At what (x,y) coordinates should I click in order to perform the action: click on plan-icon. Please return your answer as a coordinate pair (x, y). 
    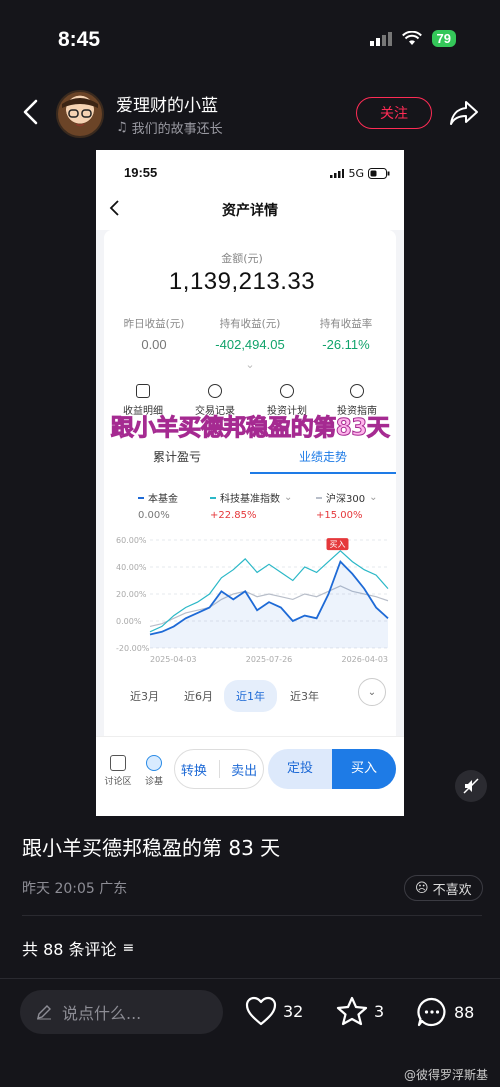
    Looking at the image, I should click on (287, 391).